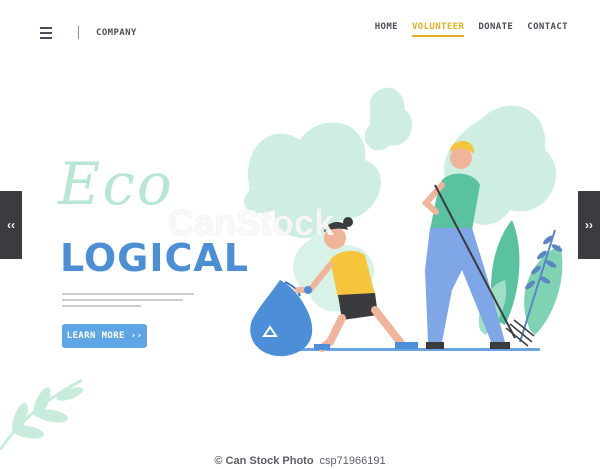 This screenshot has height=469, width=600. I want to click on leaf-decoration, so click(42, 414).